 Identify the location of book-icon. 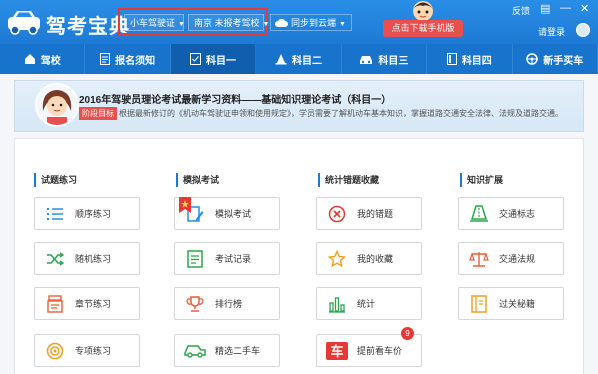
(451, 59).